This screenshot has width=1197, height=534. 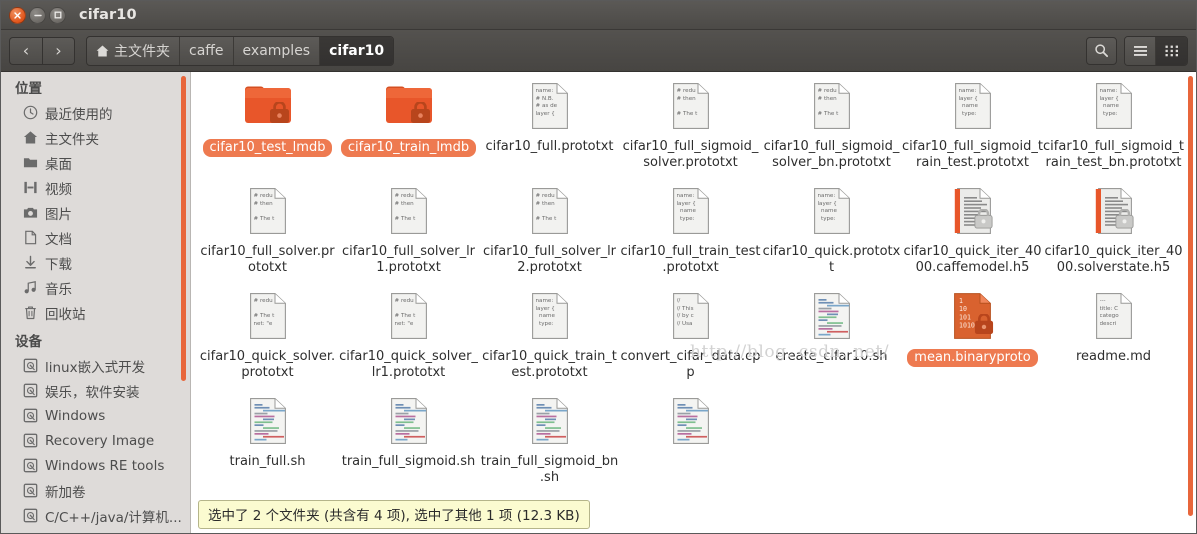 I want to click on file-label: cifar10_quick_iter_4000.solverstate.h5, so click(x=1113, y=259).